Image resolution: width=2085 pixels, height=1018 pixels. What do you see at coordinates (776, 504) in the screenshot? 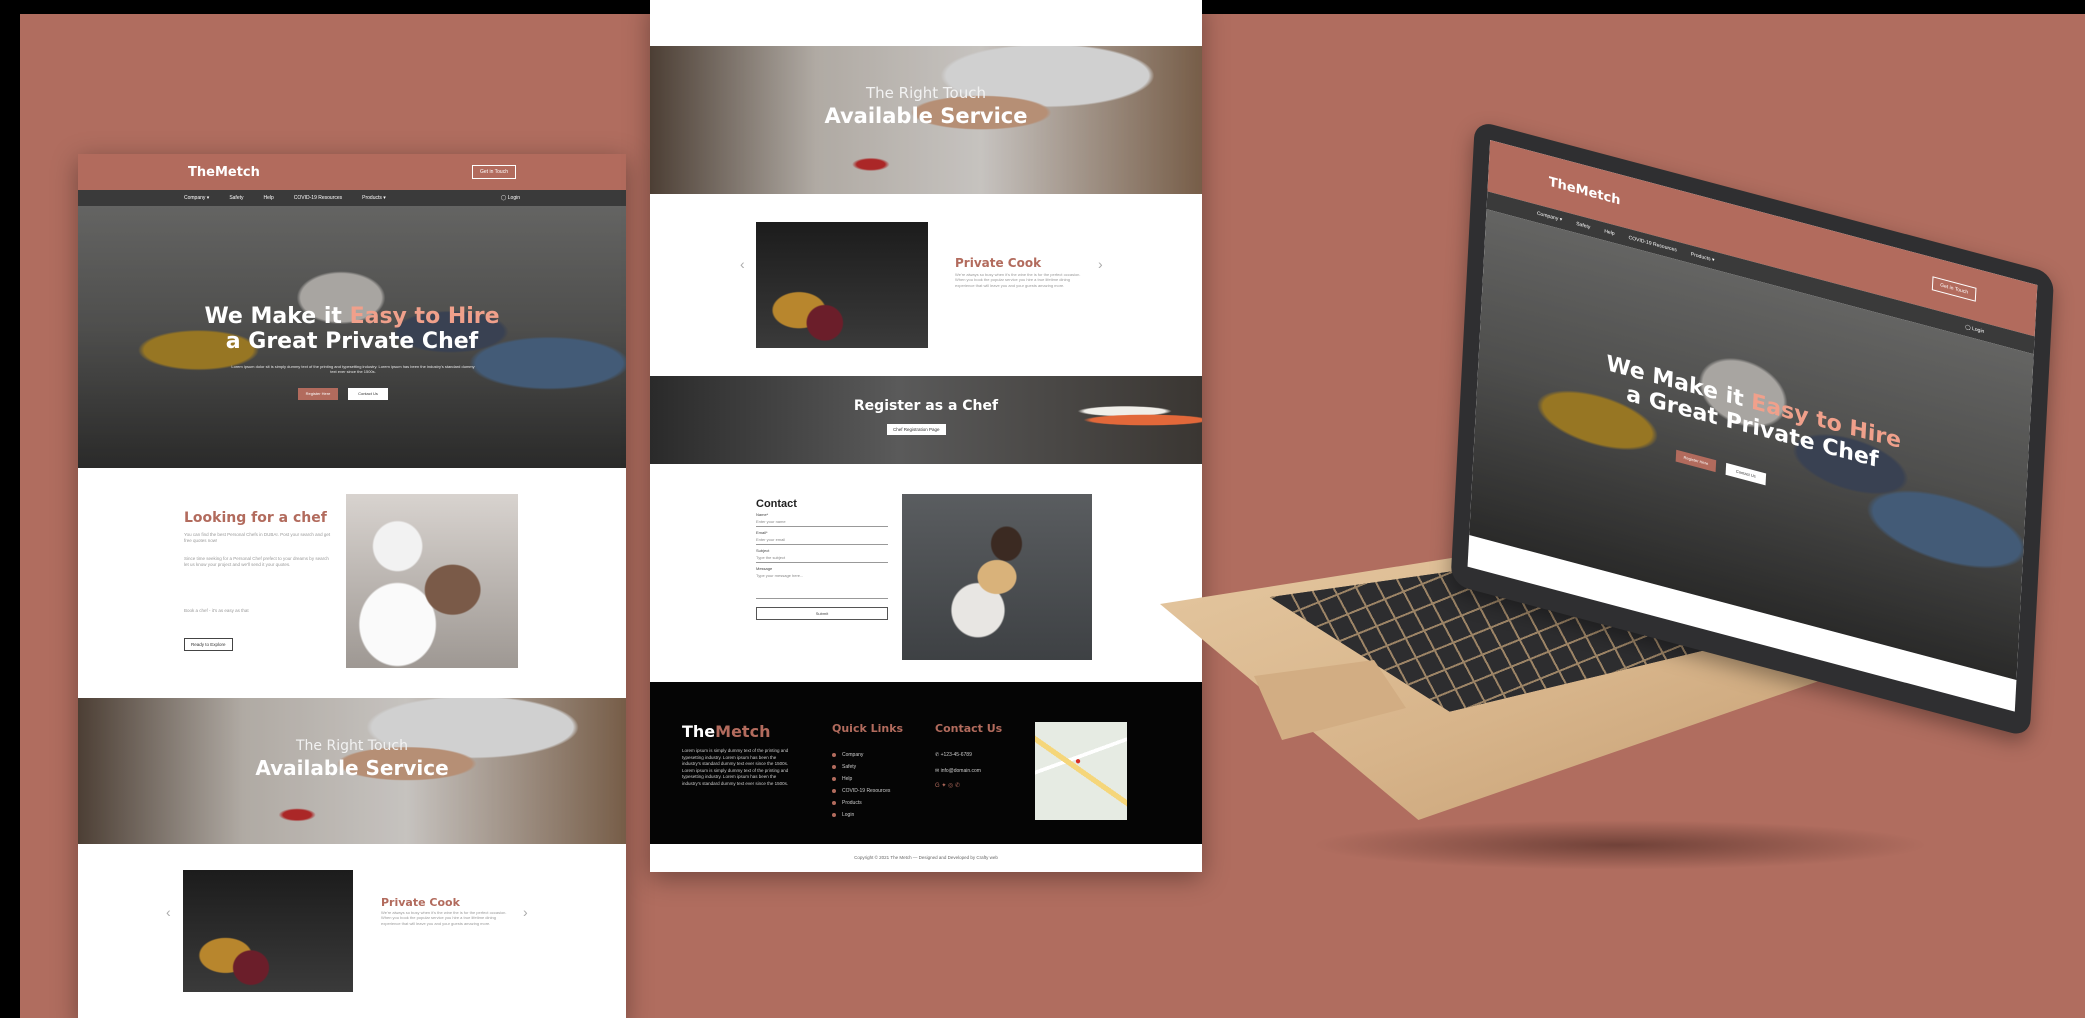
I see `contact-title: Contact` at bounding box center [776, 504].